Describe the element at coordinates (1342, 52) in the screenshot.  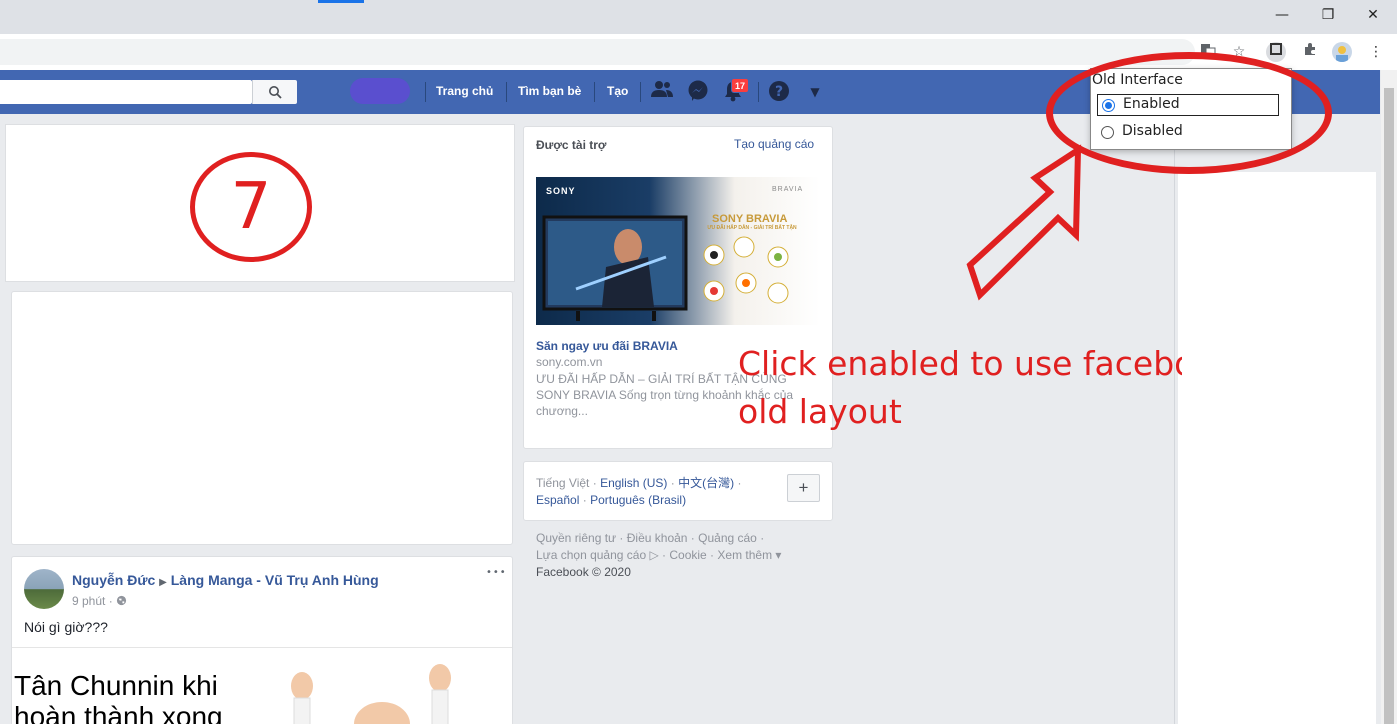
I see `avatar` at that location.